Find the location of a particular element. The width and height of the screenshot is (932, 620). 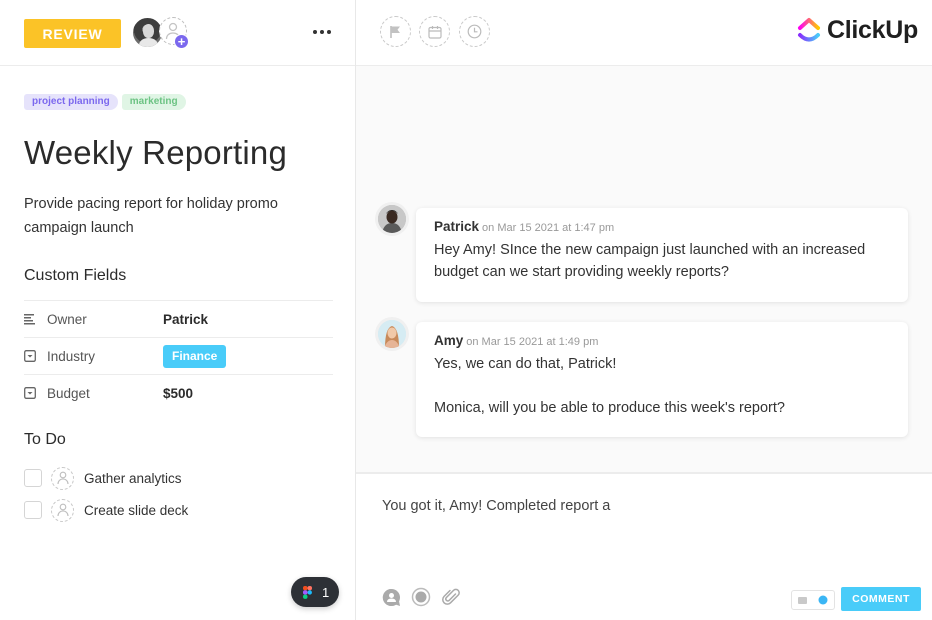

todo-list: Gather analytics Create slide deck is located at coordinates (106, 494).